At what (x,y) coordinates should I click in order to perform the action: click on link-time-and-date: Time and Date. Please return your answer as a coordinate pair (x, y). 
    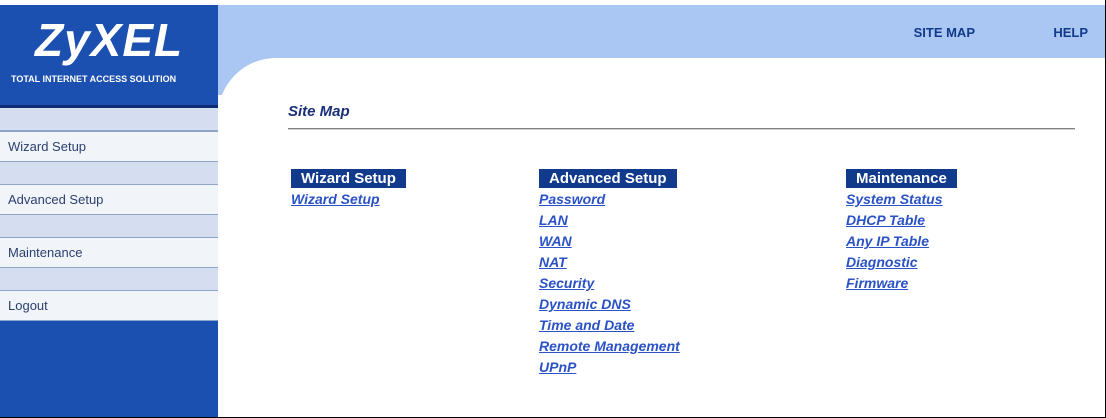
    Looking at the image, I should click on (609, 325).